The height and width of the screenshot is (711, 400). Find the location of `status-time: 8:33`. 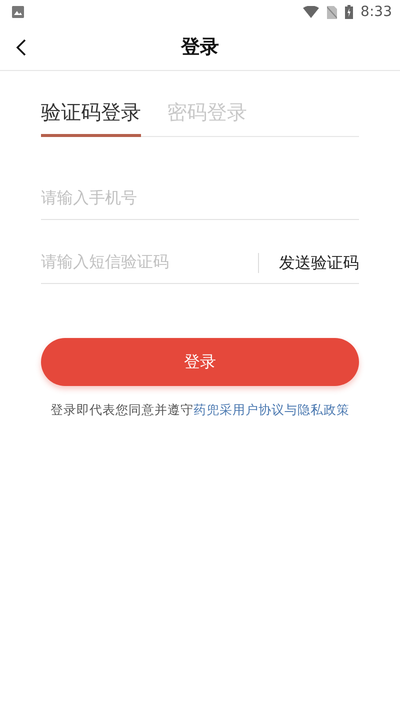

status-time: 8:33 is located at coordinates (376, 12).